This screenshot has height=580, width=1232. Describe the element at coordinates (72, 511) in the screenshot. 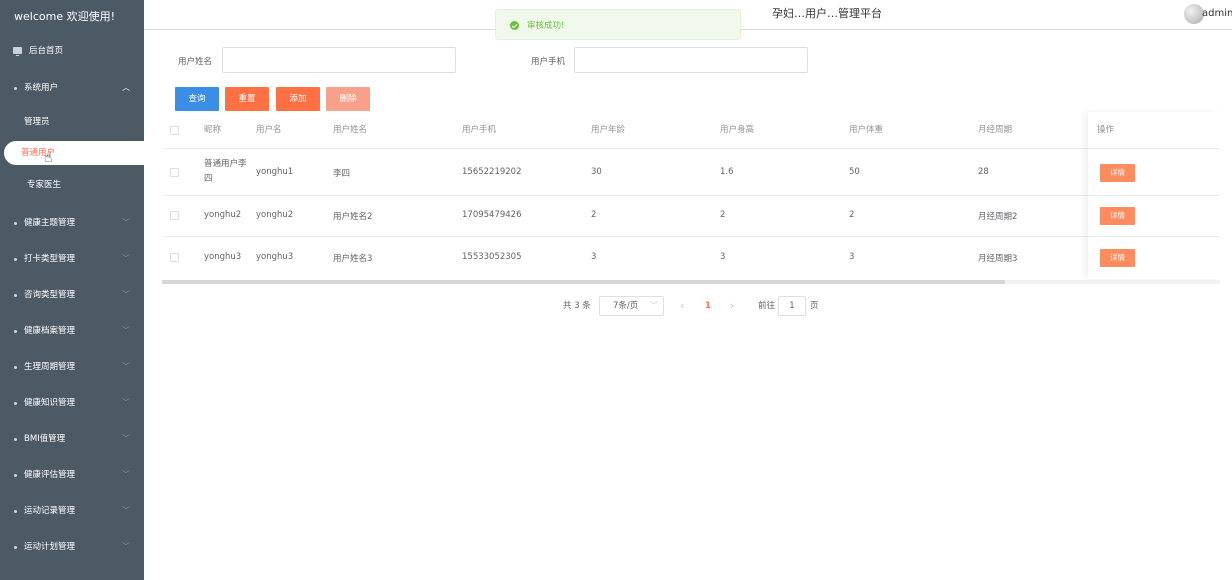

I see `sidebar-item-exercise-record: 运动记录管理 ﹀` at that location.